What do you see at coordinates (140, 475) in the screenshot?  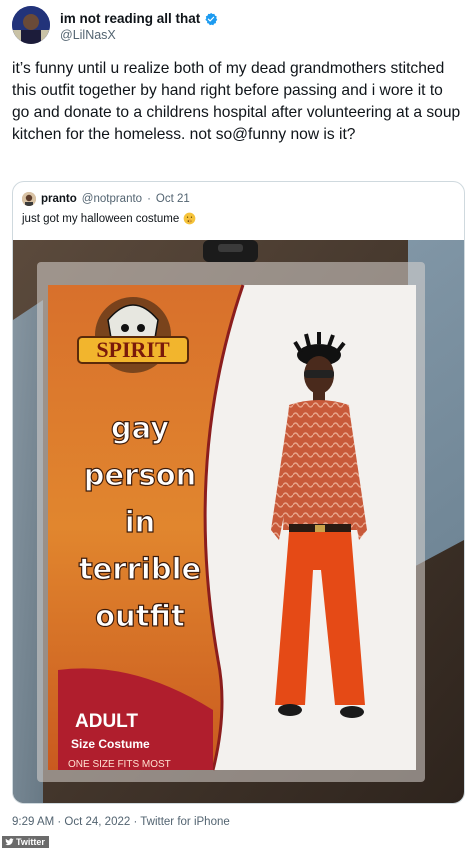 I see `costume-title-line-2: person` at bounding box center [140, 475].